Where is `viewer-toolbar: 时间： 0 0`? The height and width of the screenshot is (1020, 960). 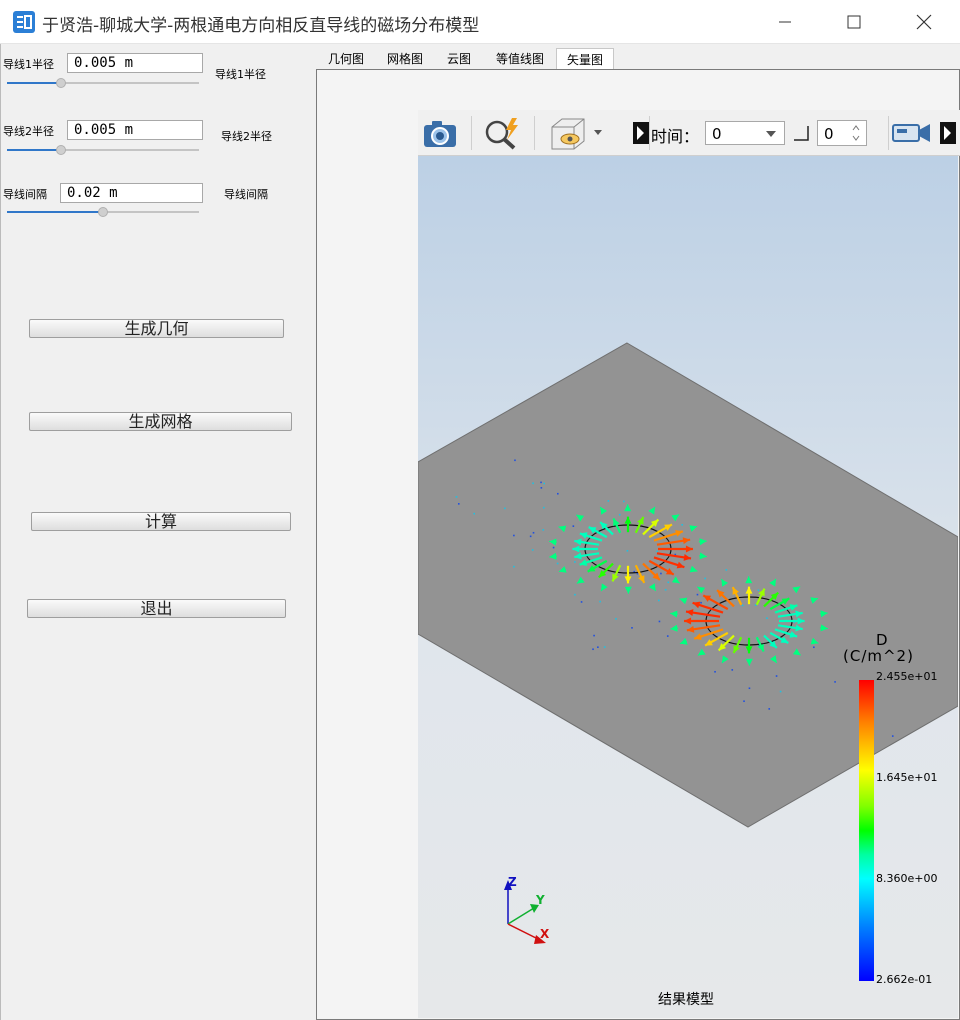 viewer-toolbar: 时间： 0 0 is located at coordinates (689, 133).